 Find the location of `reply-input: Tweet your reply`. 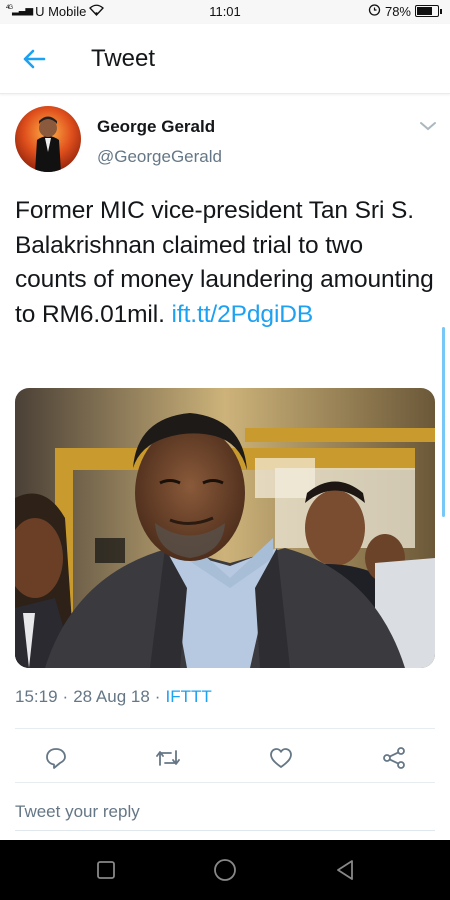

reply-input: Tweet your reply is located at coordinates (225, 813).